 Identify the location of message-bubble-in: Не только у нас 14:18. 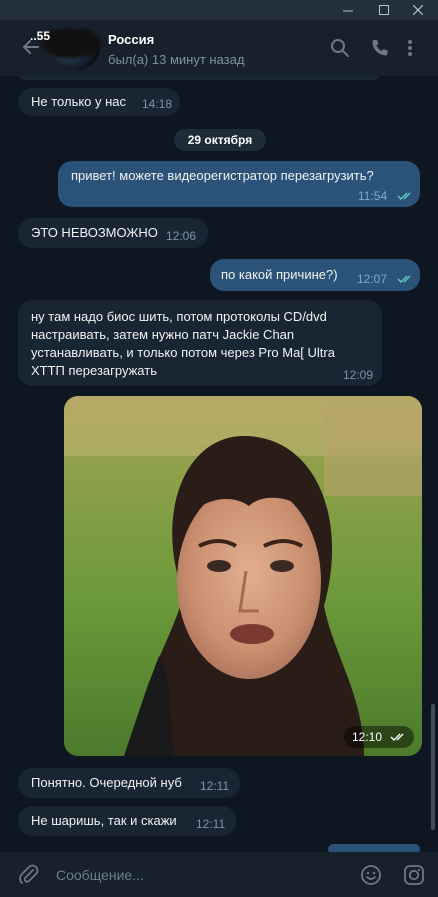
(99, 102).